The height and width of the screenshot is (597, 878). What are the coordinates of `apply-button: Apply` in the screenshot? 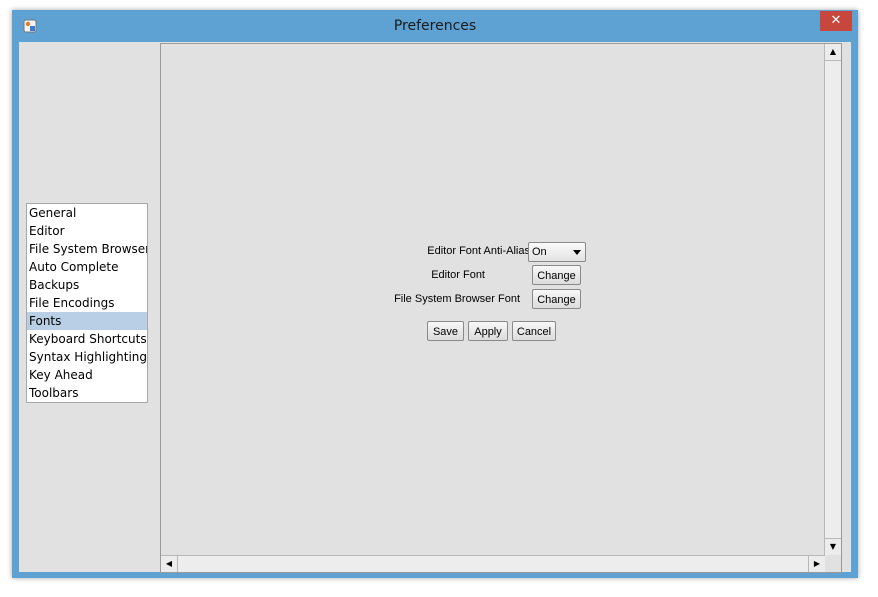 It's located at (488, 331).